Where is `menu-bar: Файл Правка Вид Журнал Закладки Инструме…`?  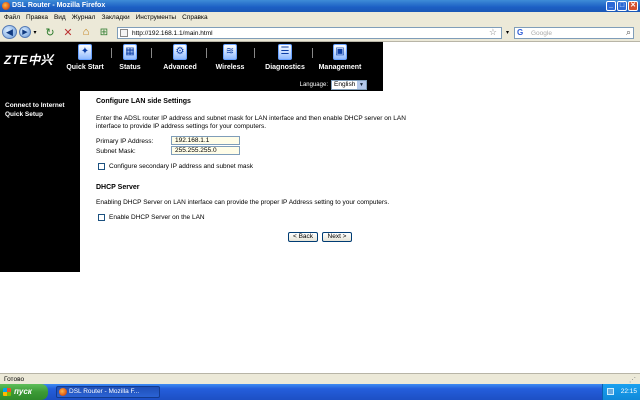 menu-bar: Файл Правка Вид Журнал Закладки Инструме… is located at coordinates (320, 17).